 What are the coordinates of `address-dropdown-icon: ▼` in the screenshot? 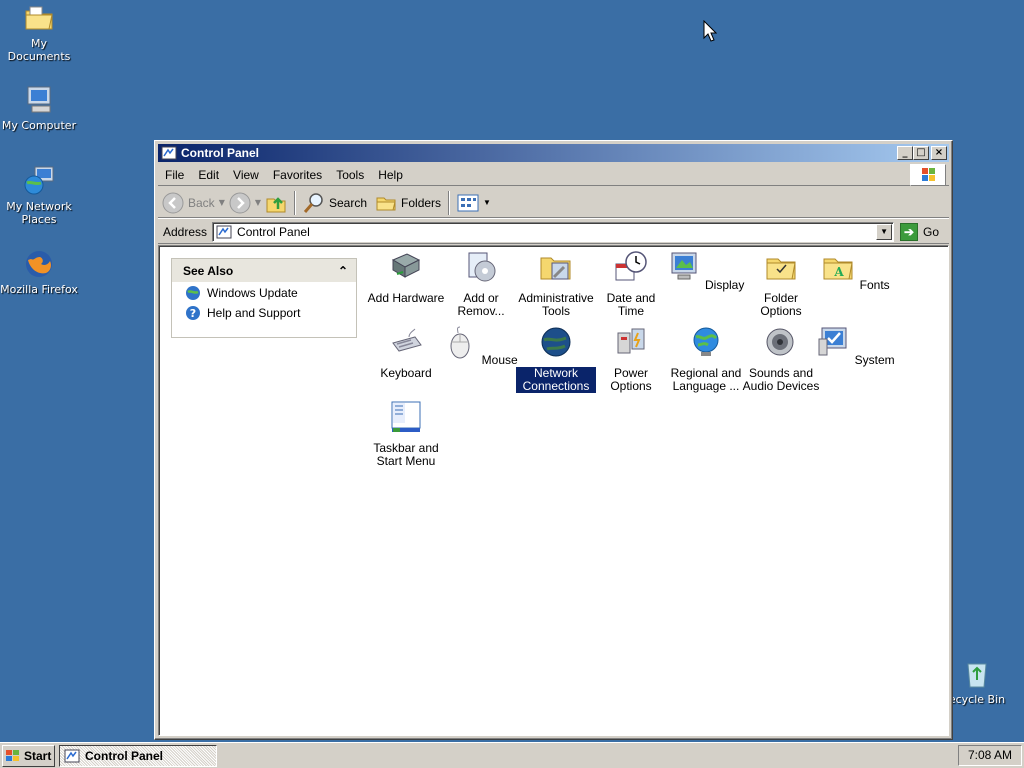 It's located at (884, 231).